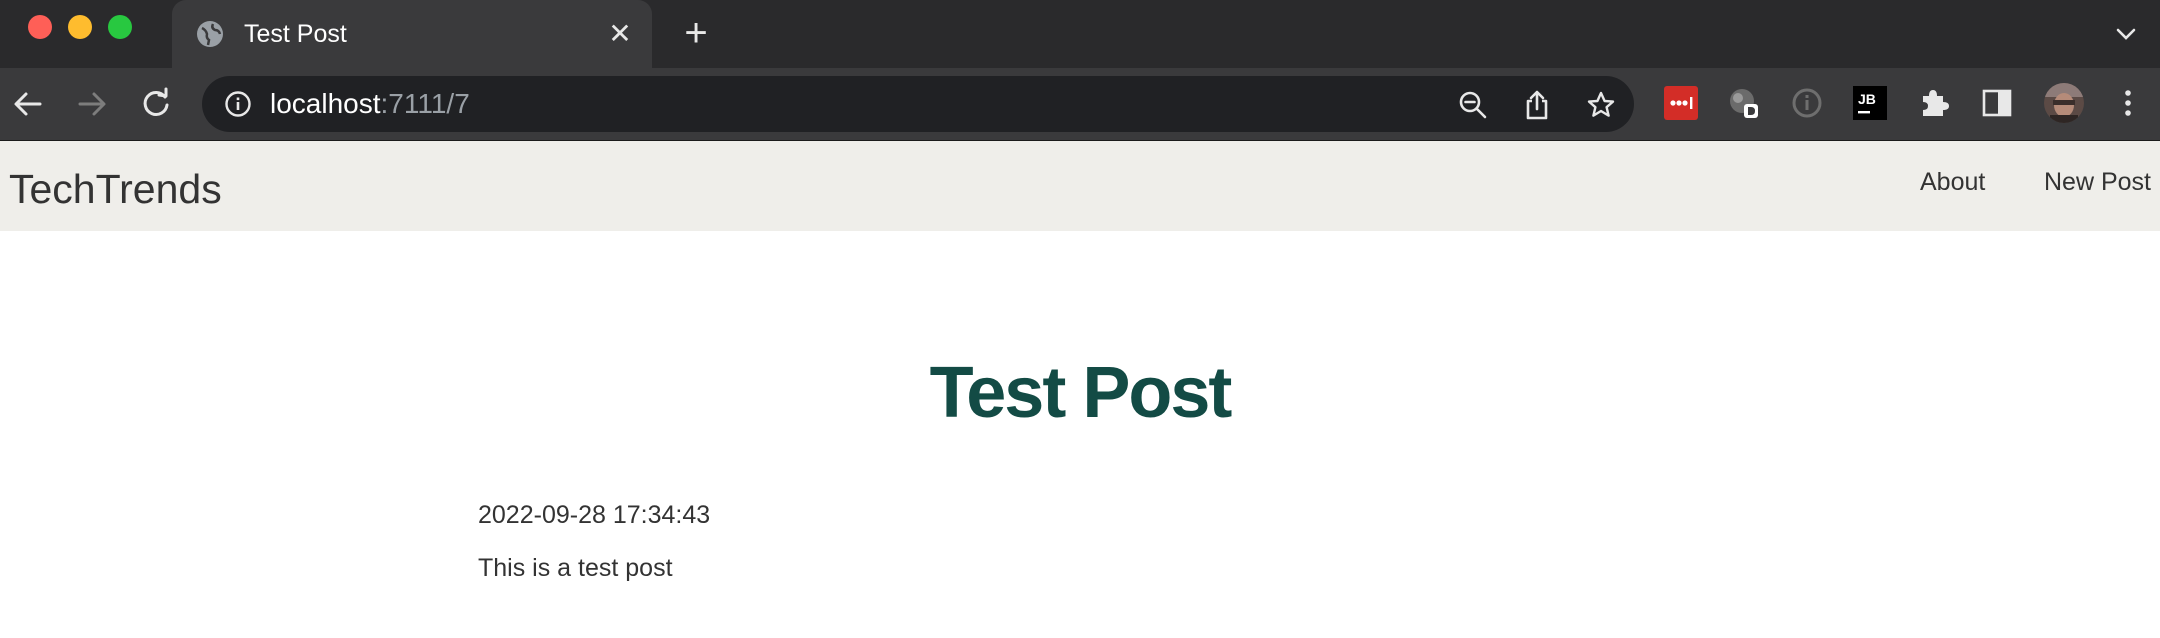 This screenshot has height=638, width=2160. What do you see at coordinates (210, 34) in the screenshot?
I see `globe-icon` at bounding box center [210, 34].